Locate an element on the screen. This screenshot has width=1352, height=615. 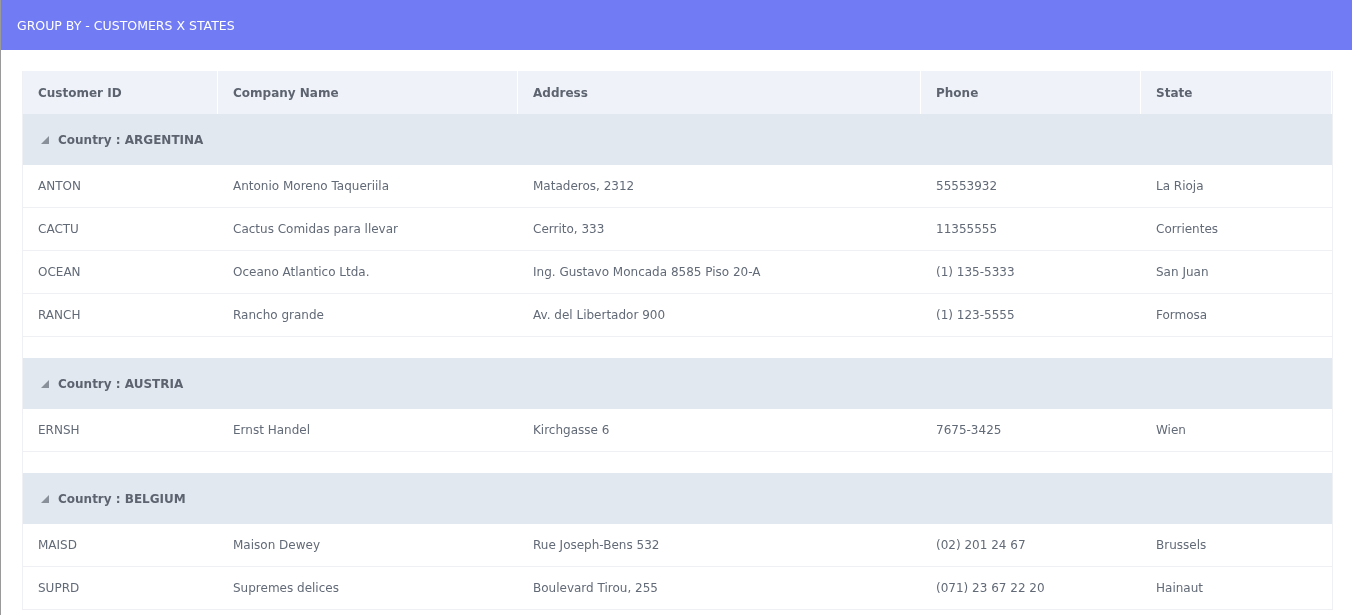
table-cell-text: ANTON is located at coordinates (59, 186).